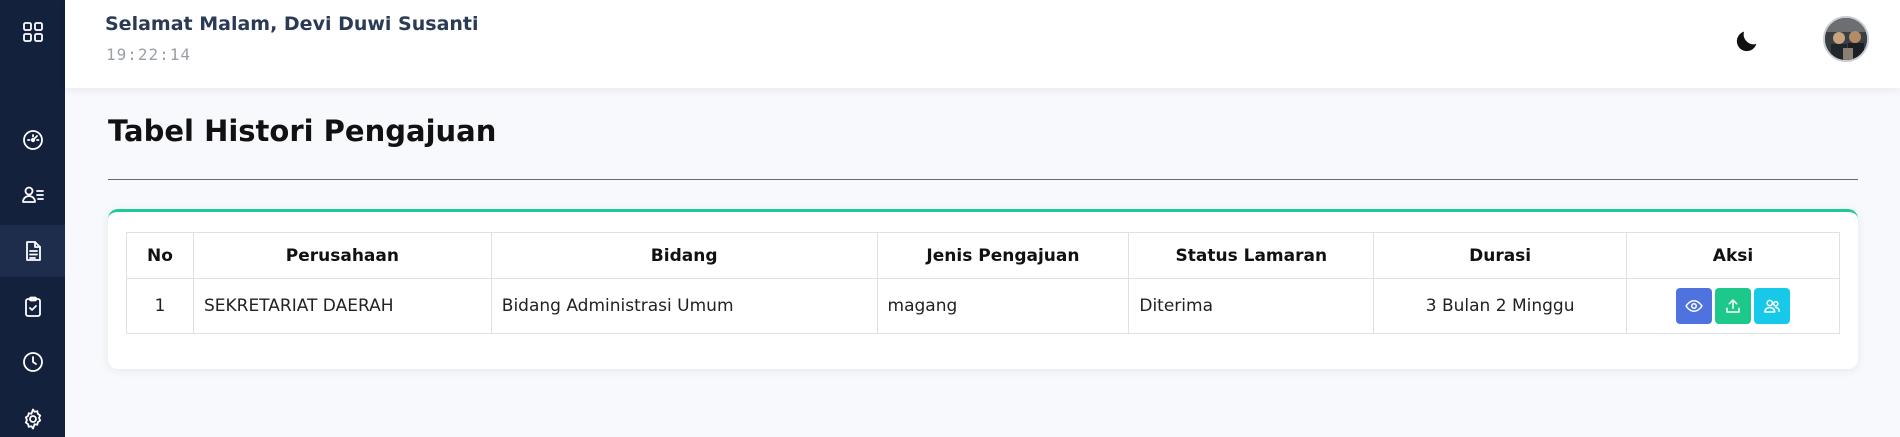  I want to click on sidebar-item-dashboard, so click(32, 140).